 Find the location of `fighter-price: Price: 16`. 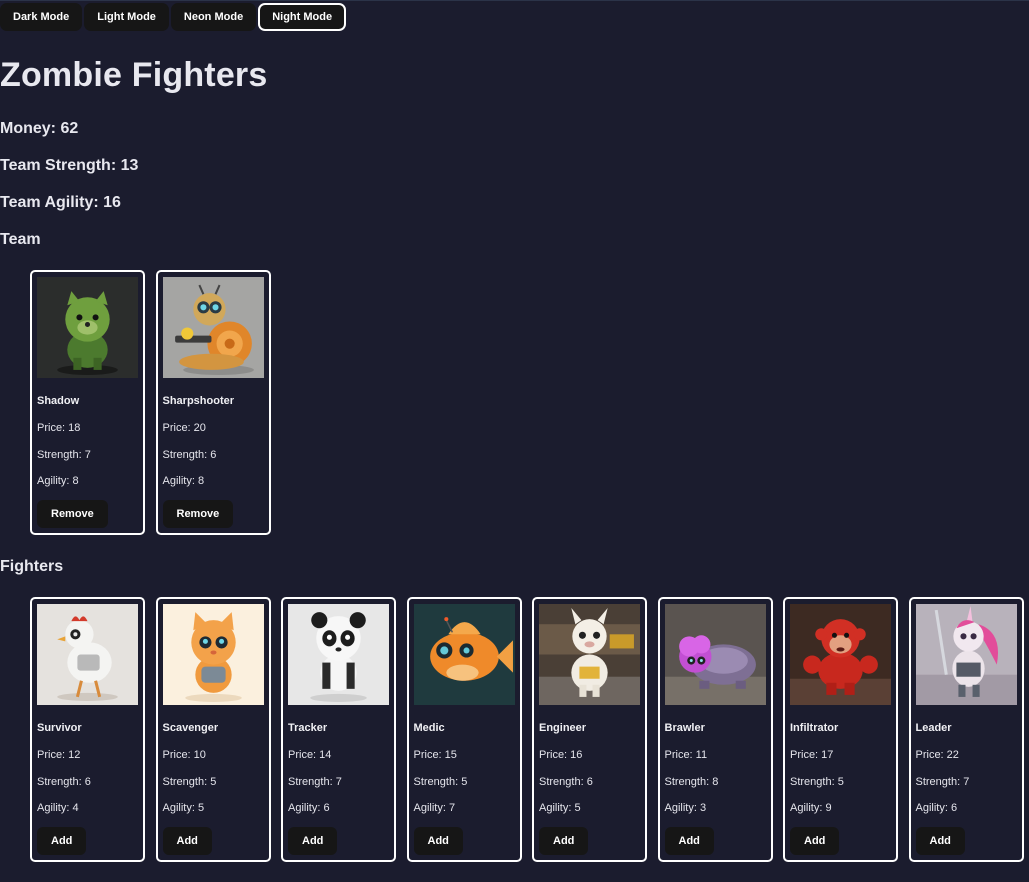

fighter-price: Price: 16 is located at coordinates (561, 755).